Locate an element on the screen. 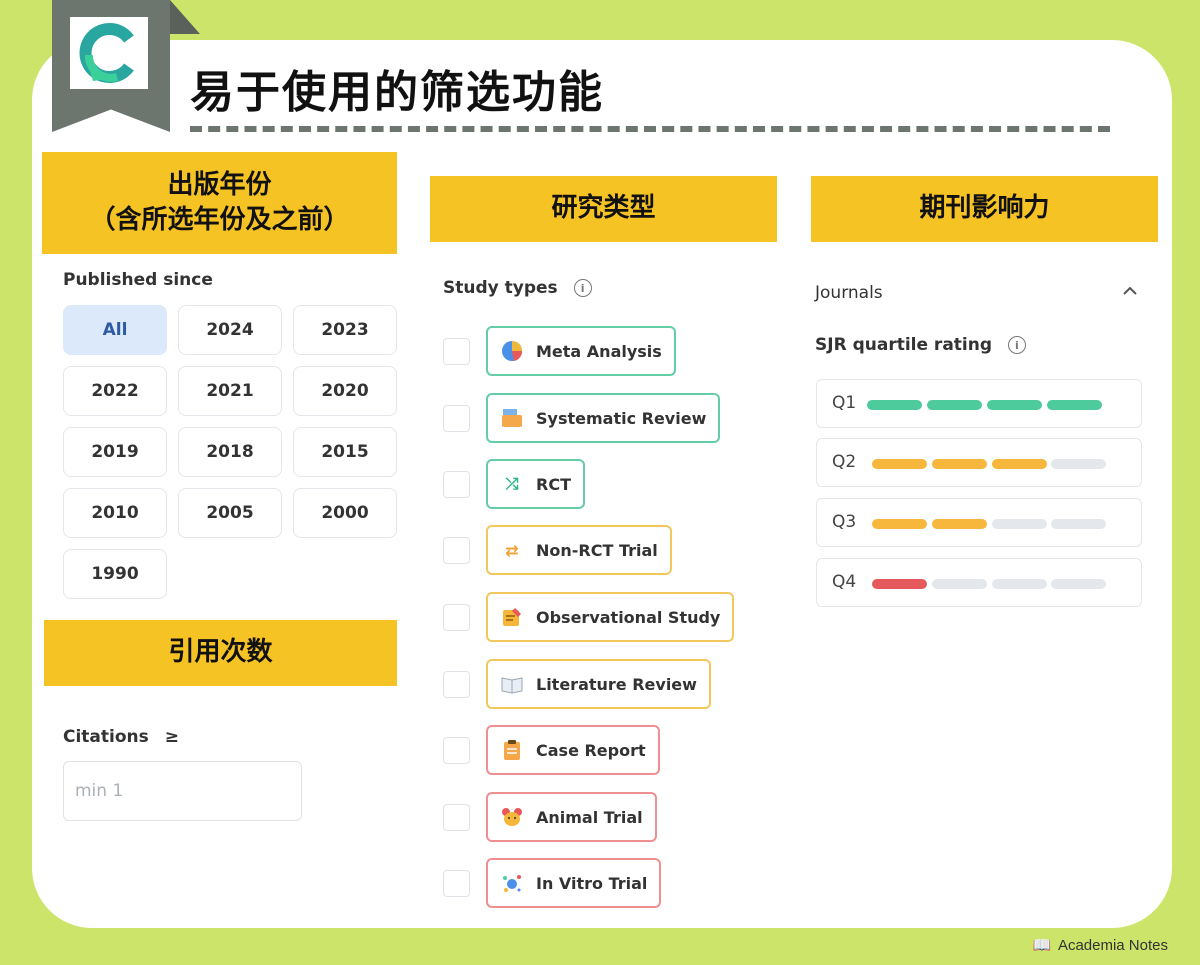 This screenshot has width=1200, height=965. study-type-chip: Systematic Review is located at coordinates (603, 418).